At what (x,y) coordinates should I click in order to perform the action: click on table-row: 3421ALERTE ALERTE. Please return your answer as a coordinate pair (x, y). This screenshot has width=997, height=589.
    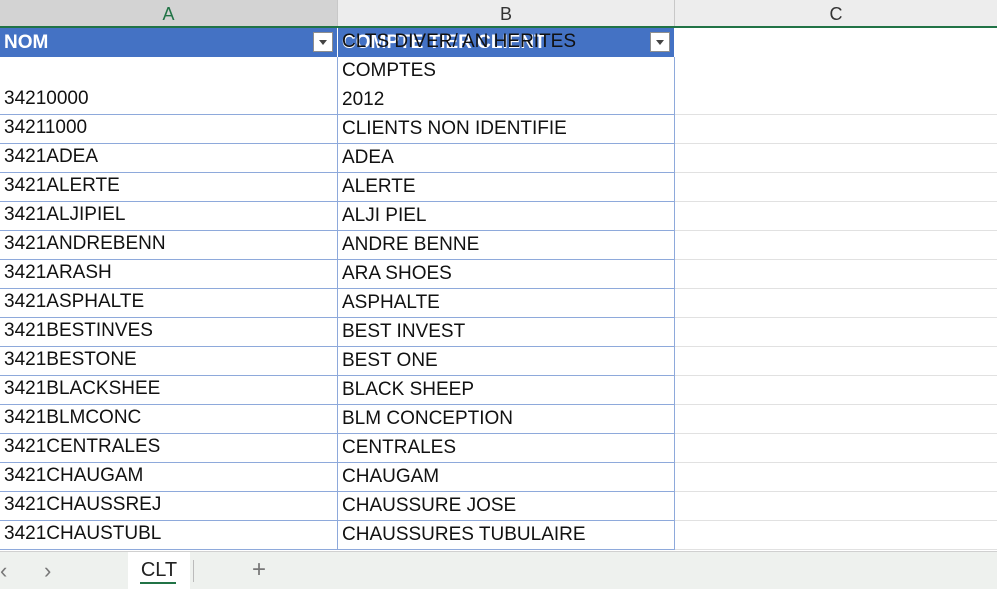
    Looking at the image, I should click on (498, 187).